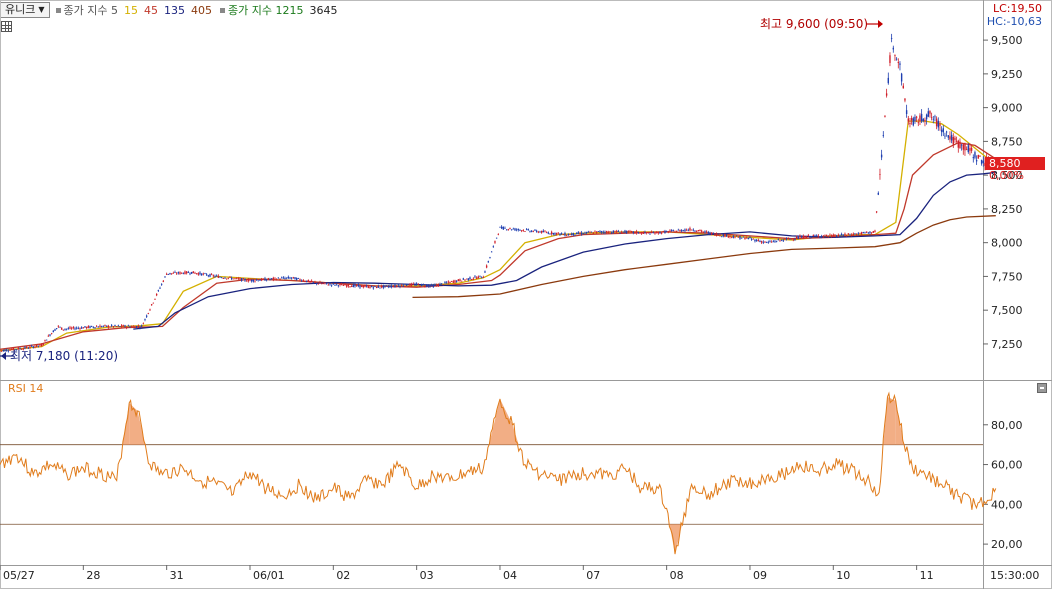 This screenshot has width=1052, height=589. What do you see at coordinates (1007, 504) in the screenshot?
I see `rsi-tick-label: 40,00` at bounding box center [1007, 504].